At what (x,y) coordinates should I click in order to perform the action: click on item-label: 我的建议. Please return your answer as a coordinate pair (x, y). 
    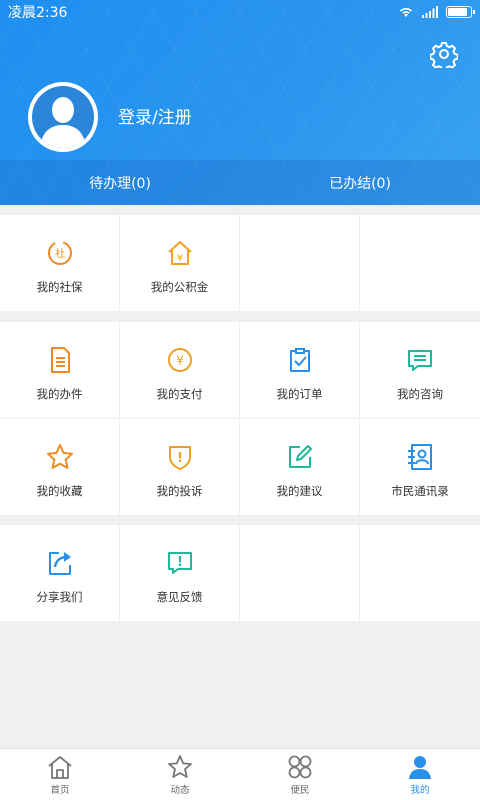
    Looking at the image, I should click on (299, 491).